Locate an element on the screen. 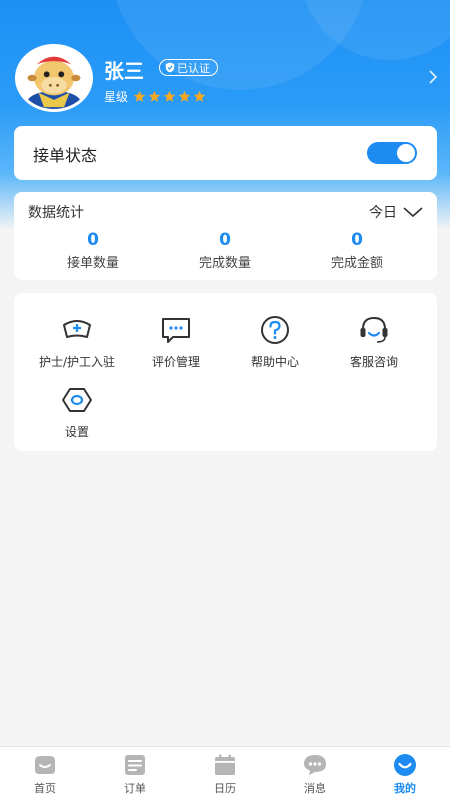  bottom-tab-bar: 首页 订单 日历 消息 我的 is located at coordinates (225, 773).